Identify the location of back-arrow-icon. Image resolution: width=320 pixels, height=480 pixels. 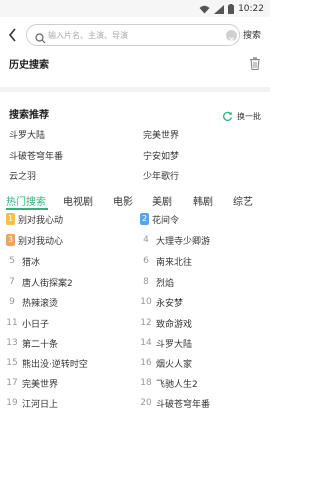
(13, 35).